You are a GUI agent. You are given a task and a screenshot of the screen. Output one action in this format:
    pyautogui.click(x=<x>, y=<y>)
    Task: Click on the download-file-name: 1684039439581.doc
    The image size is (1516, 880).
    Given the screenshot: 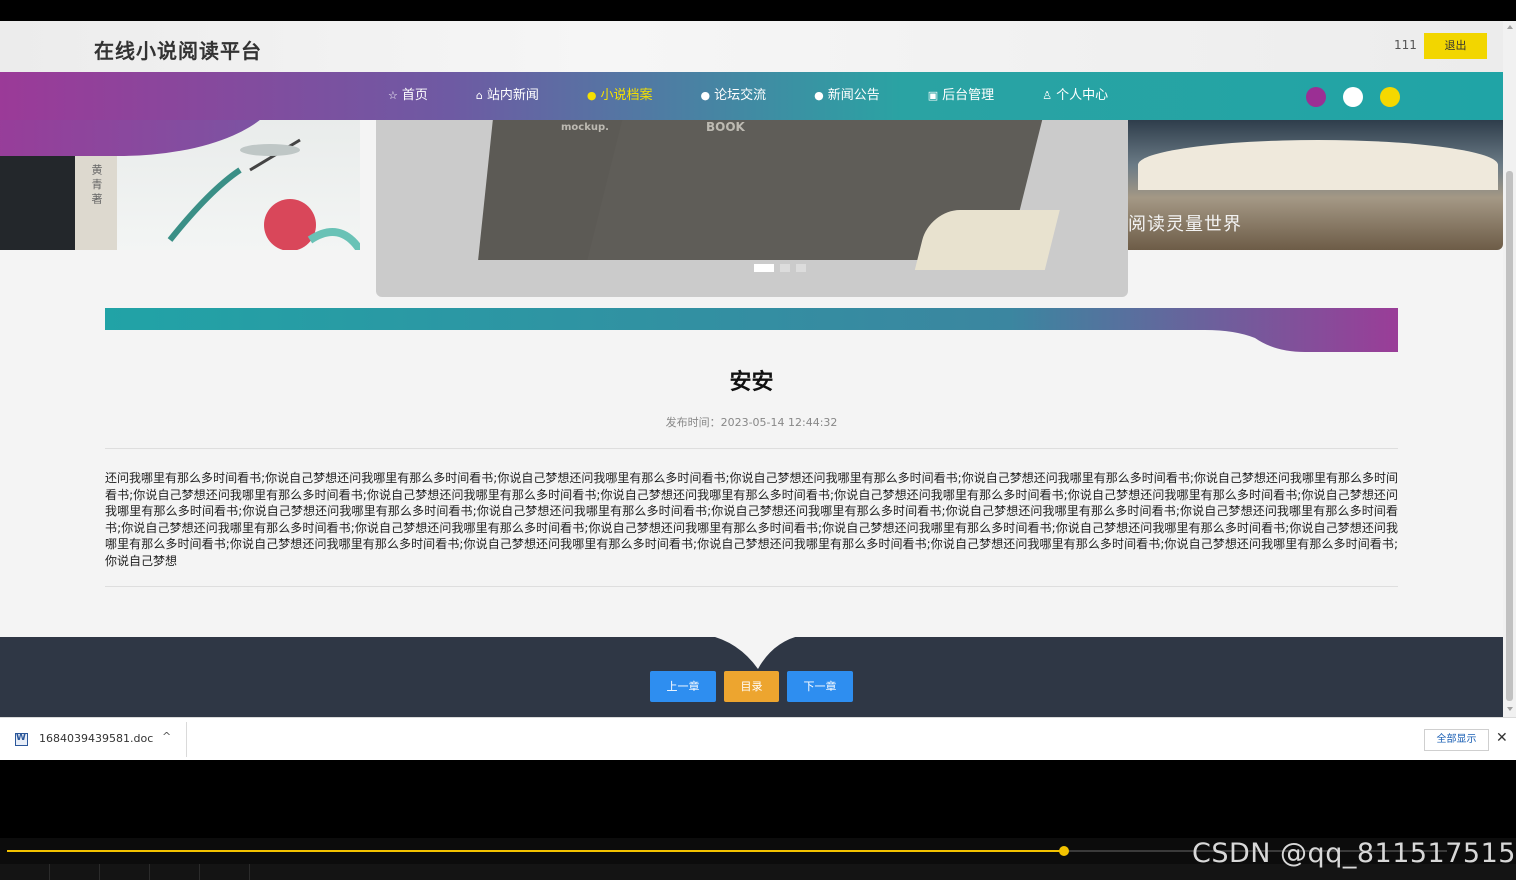 What is the action you would take?
    pyautogui.click(x=96, y=738)
    